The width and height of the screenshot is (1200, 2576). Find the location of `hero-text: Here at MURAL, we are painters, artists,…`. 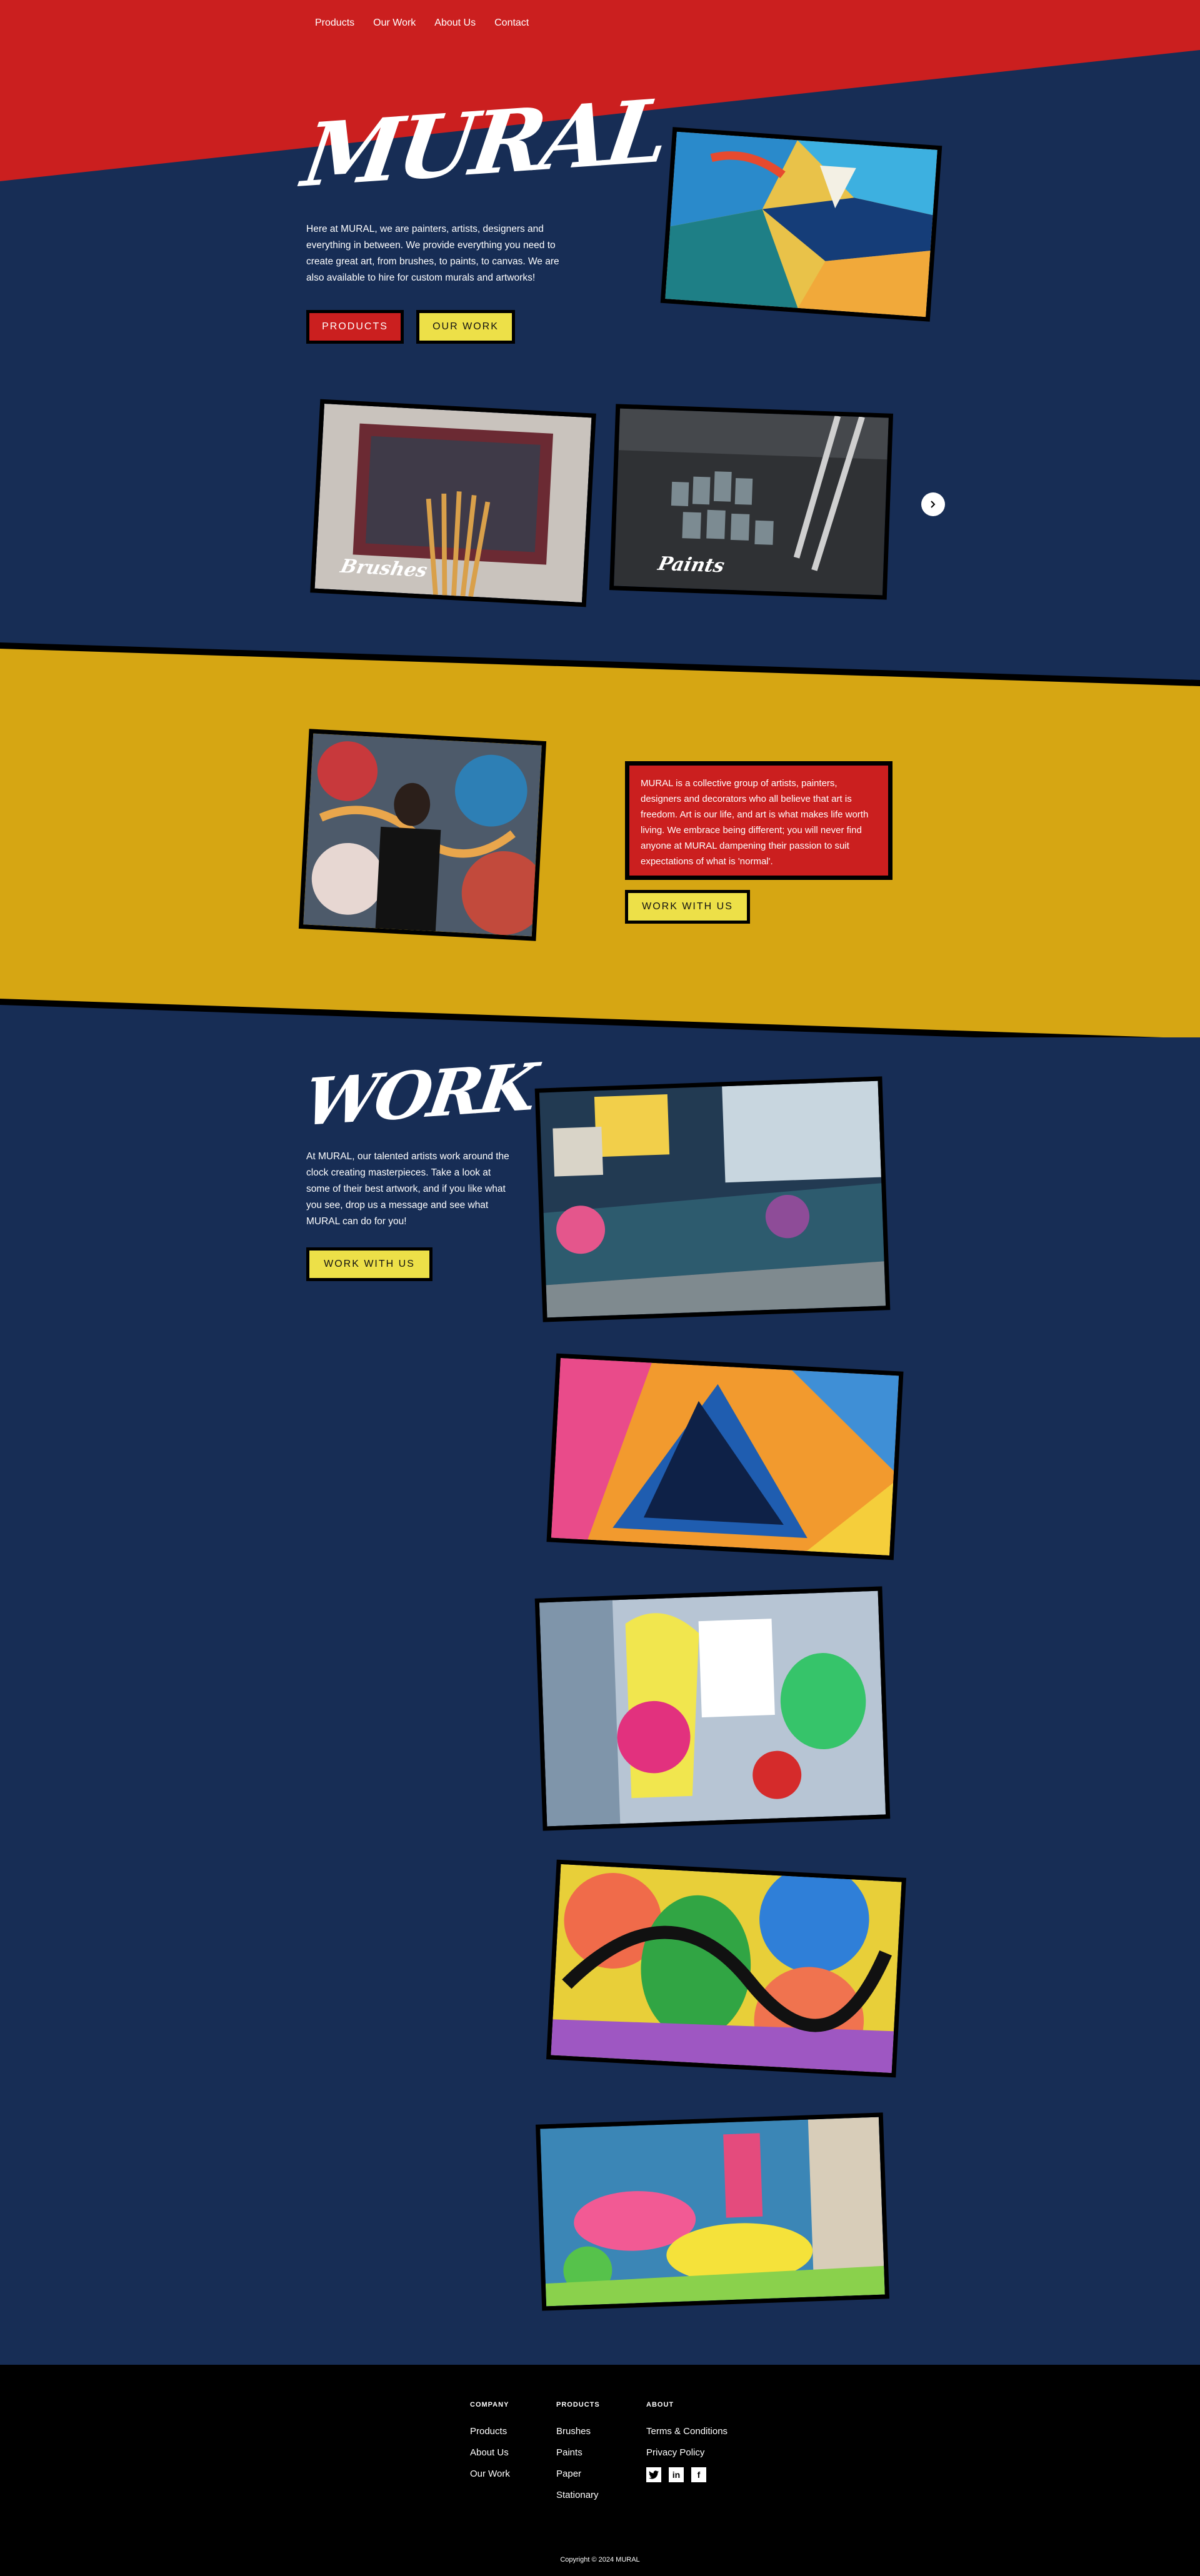

hero-text: Here at MURAL, we are painters, artists,… is located at coordinates (432, 253).